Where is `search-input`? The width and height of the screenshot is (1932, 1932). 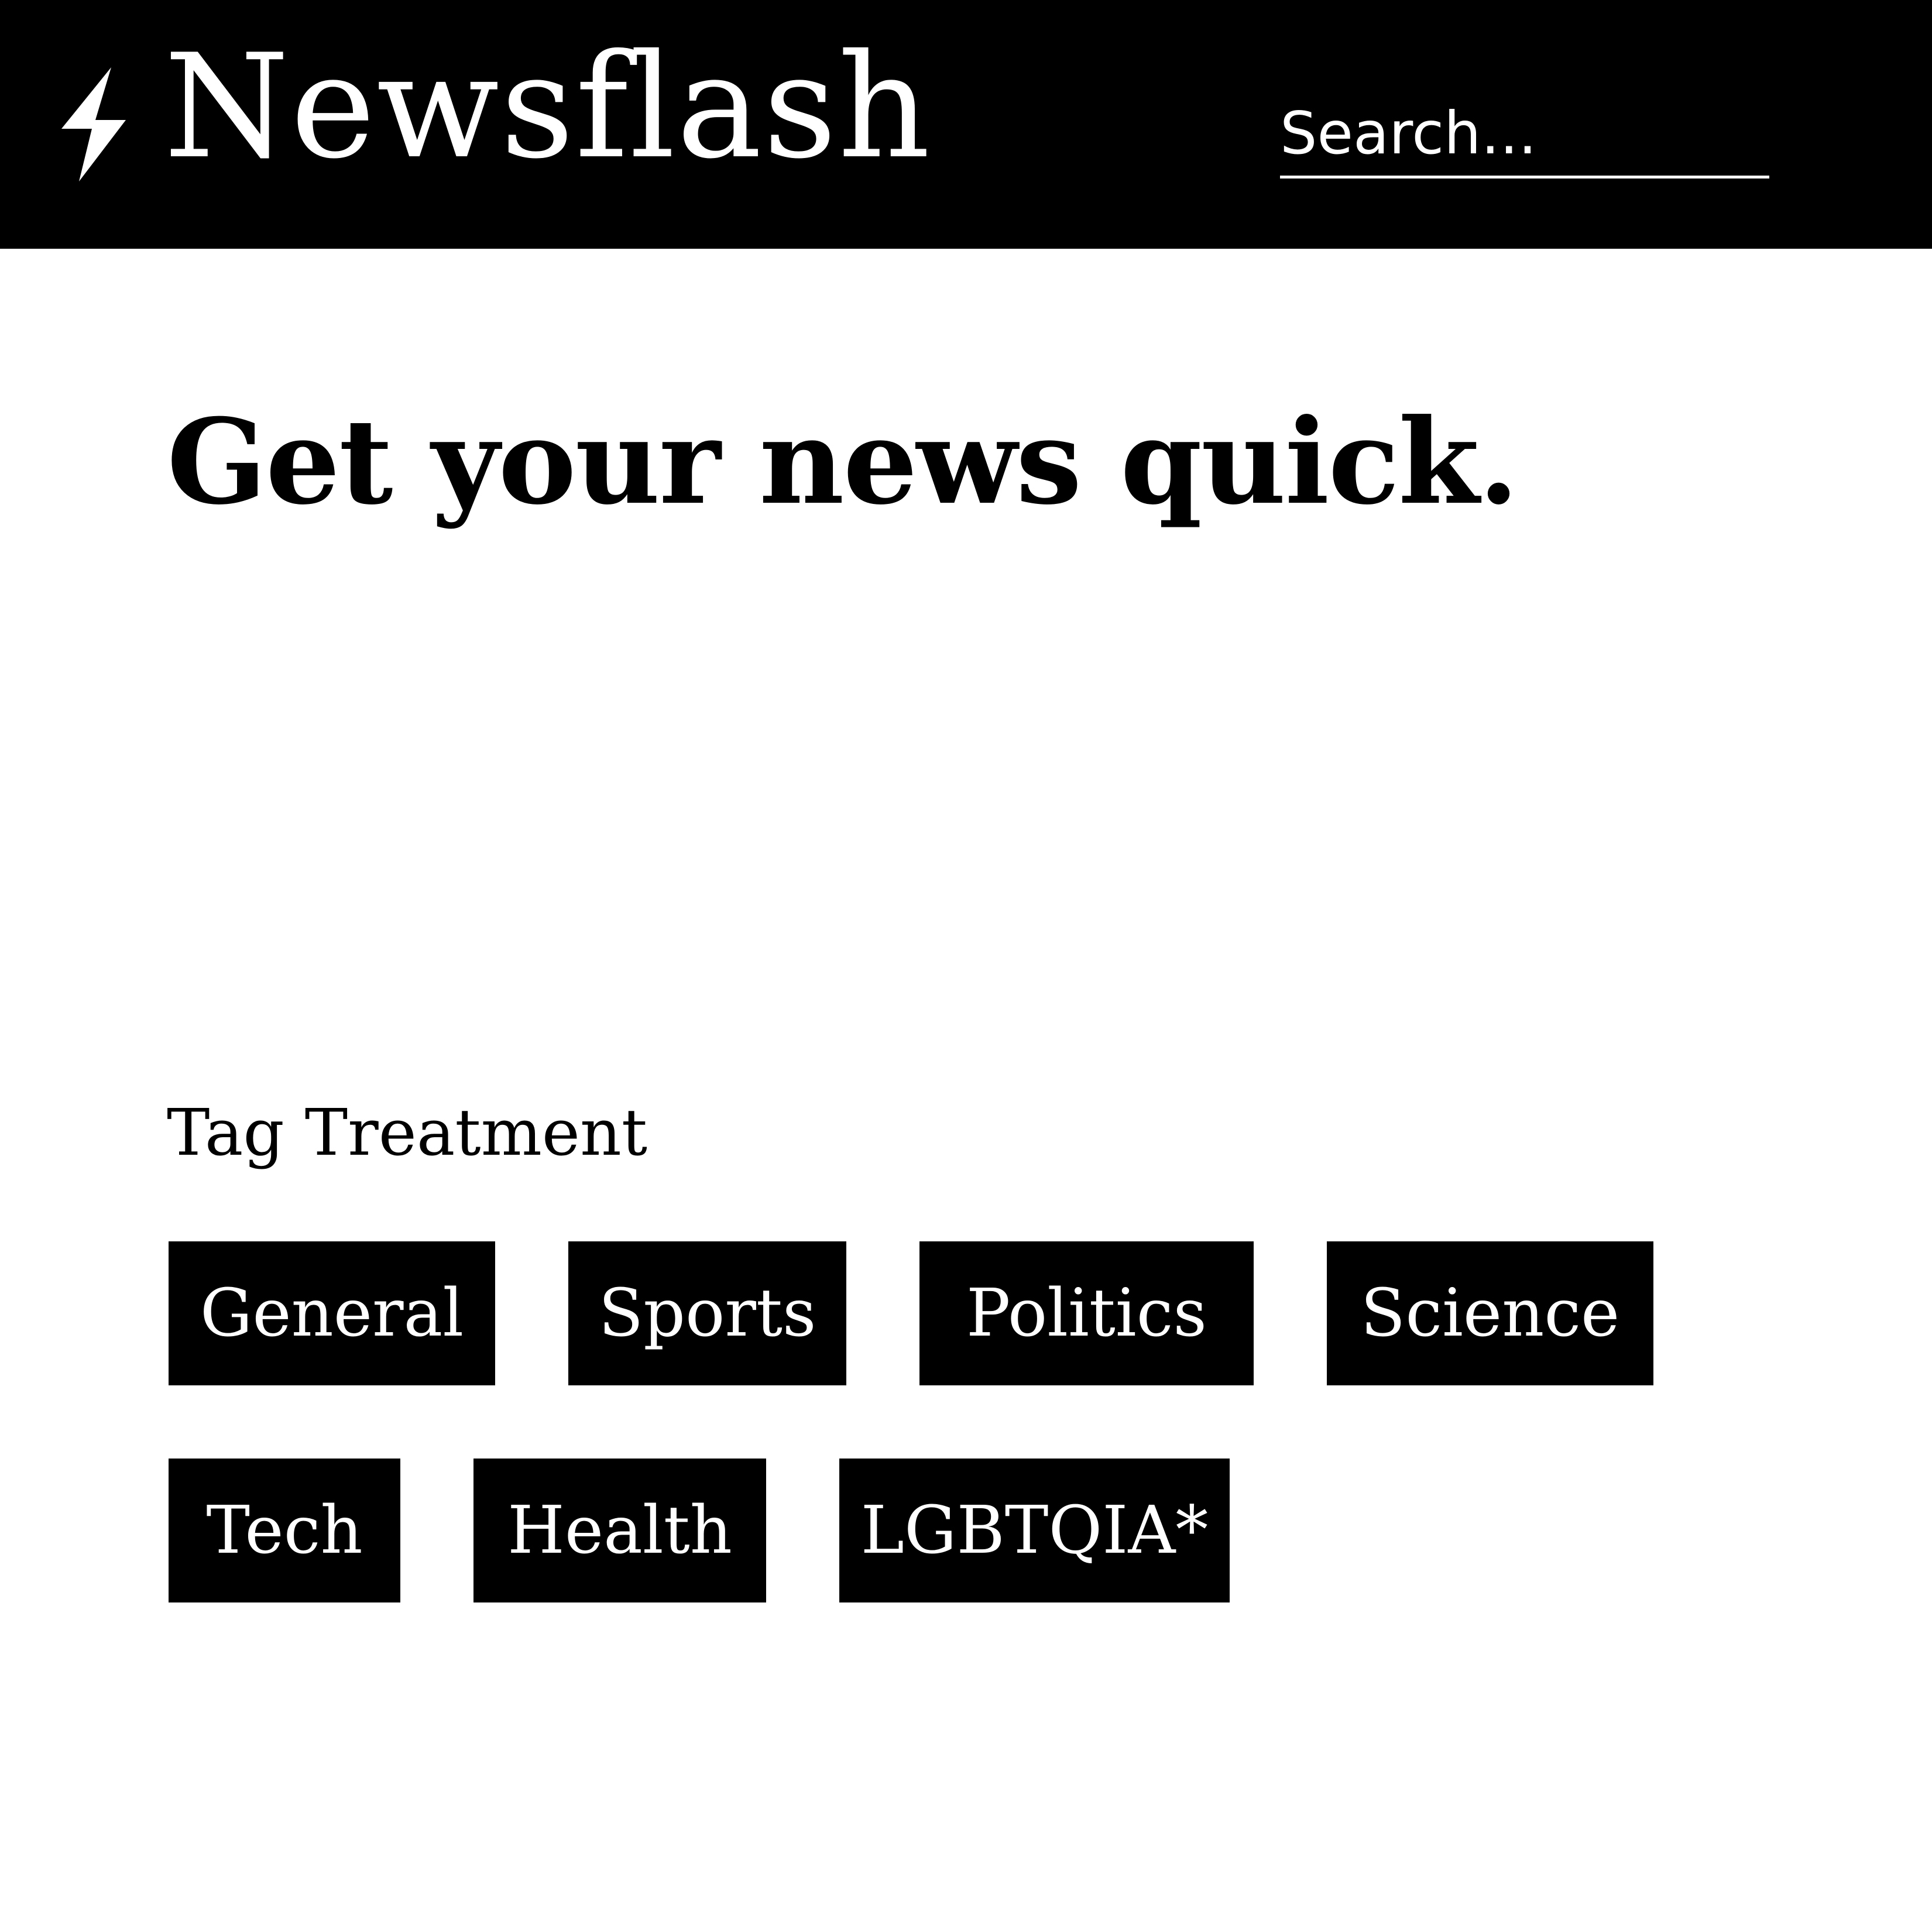
search-input is located at coordinates (1524, 133).